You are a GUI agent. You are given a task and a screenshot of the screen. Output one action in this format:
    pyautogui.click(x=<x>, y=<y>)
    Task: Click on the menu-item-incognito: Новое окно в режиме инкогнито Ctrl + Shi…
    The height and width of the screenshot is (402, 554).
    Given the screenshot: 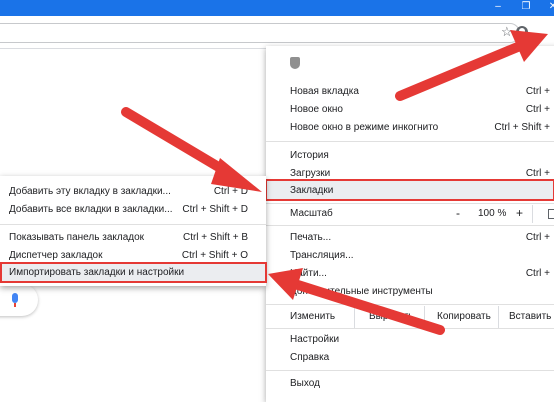 What is the action you would take?
    pyautogui.click(x=410, y=128)
    